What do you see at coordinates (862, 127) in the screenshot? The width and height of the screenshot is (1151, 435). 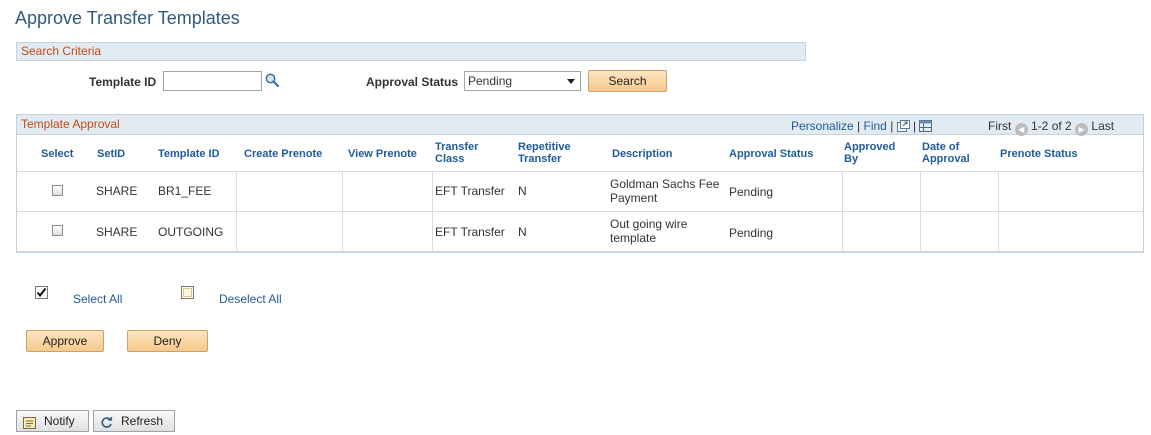 I see `grid-toolbar: Personalize | Find | |` at bounding box center [862, 127].